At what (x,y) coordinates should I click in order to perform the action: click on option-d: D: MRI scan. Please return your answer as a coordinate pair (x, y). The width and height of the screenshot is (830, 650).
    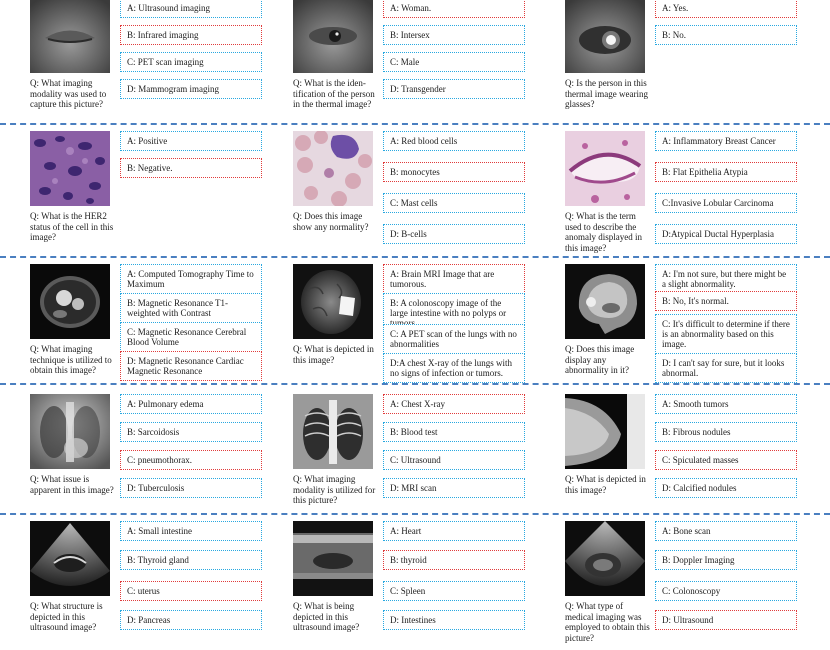
    Looking at the image, I should click on (454, 488).